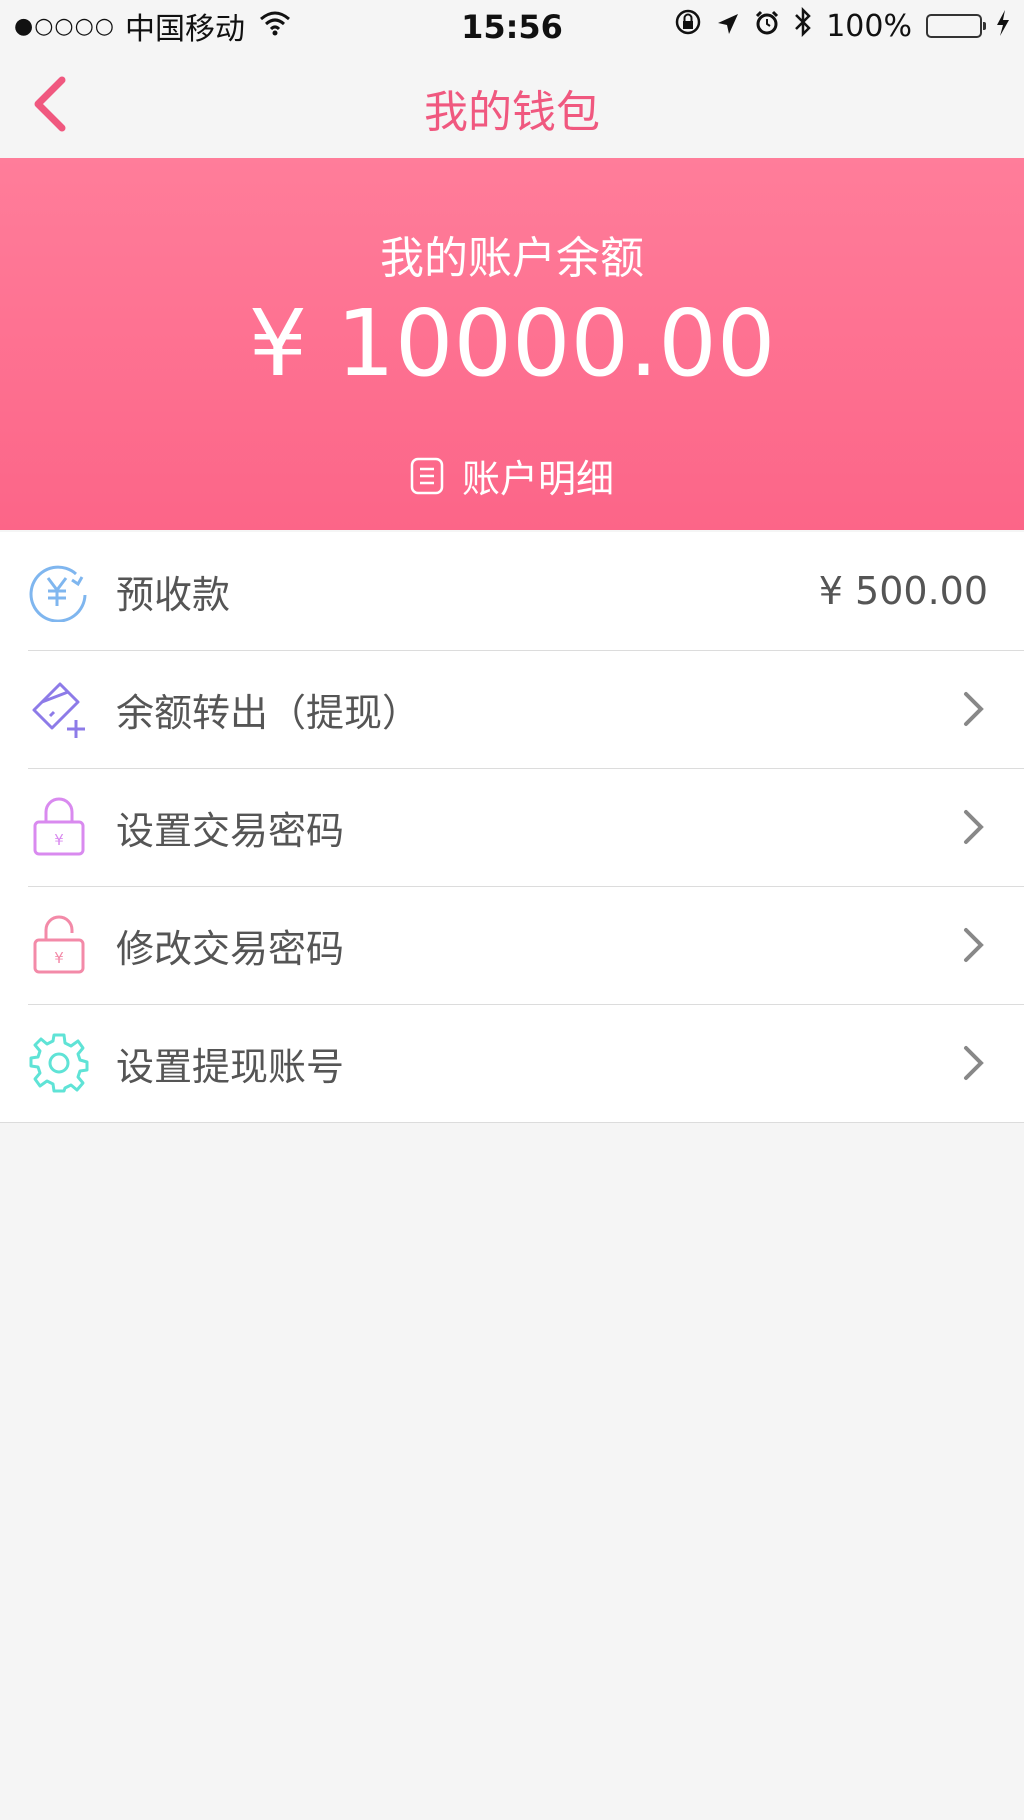 This screenshot has width=1024, height=1820. What do you see at coordinates (767, 26) in the screenshot?
I see `alarm-icon` at bounding box center [767, 26].